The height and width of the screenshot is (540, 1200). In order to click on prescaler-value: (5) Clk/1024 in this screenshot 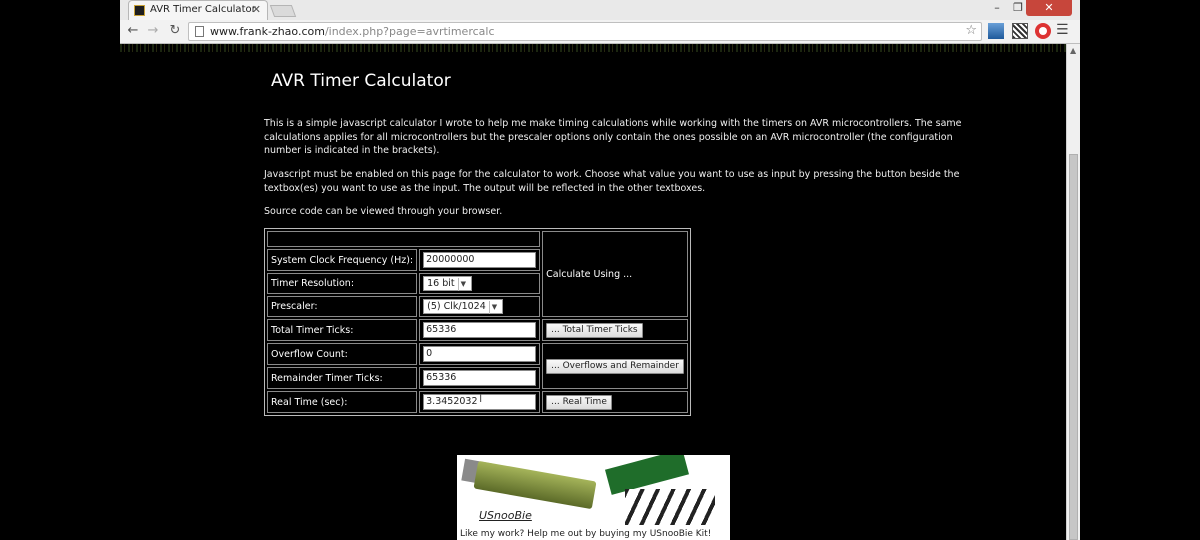, I will do `click(456, 306)`.